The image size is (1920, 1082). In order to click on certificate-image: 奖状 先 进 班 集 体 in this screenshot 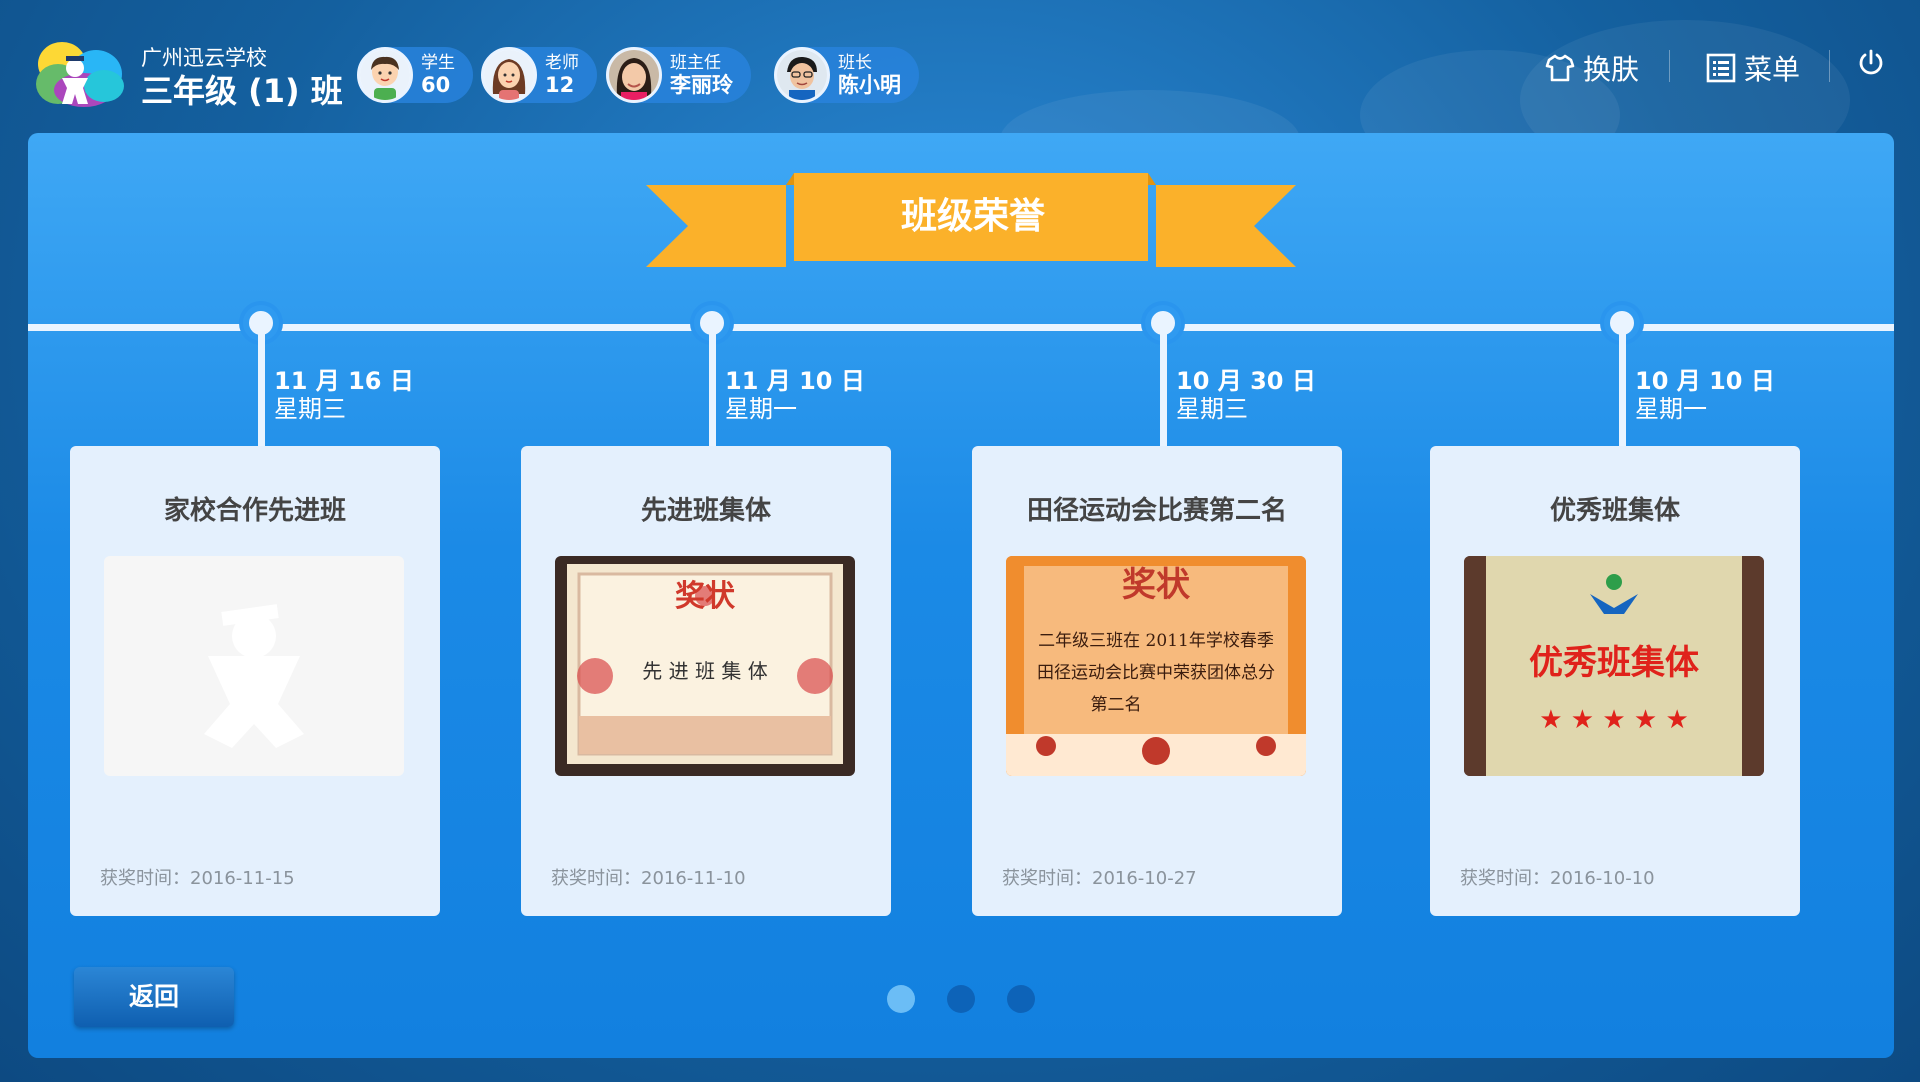, I will do `click(705, 666)`.